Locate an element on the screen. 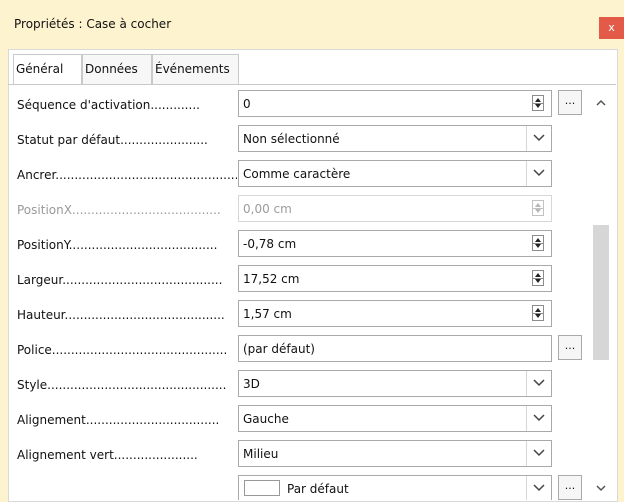  chevron-up-icon is located at coordinates (601, 103).